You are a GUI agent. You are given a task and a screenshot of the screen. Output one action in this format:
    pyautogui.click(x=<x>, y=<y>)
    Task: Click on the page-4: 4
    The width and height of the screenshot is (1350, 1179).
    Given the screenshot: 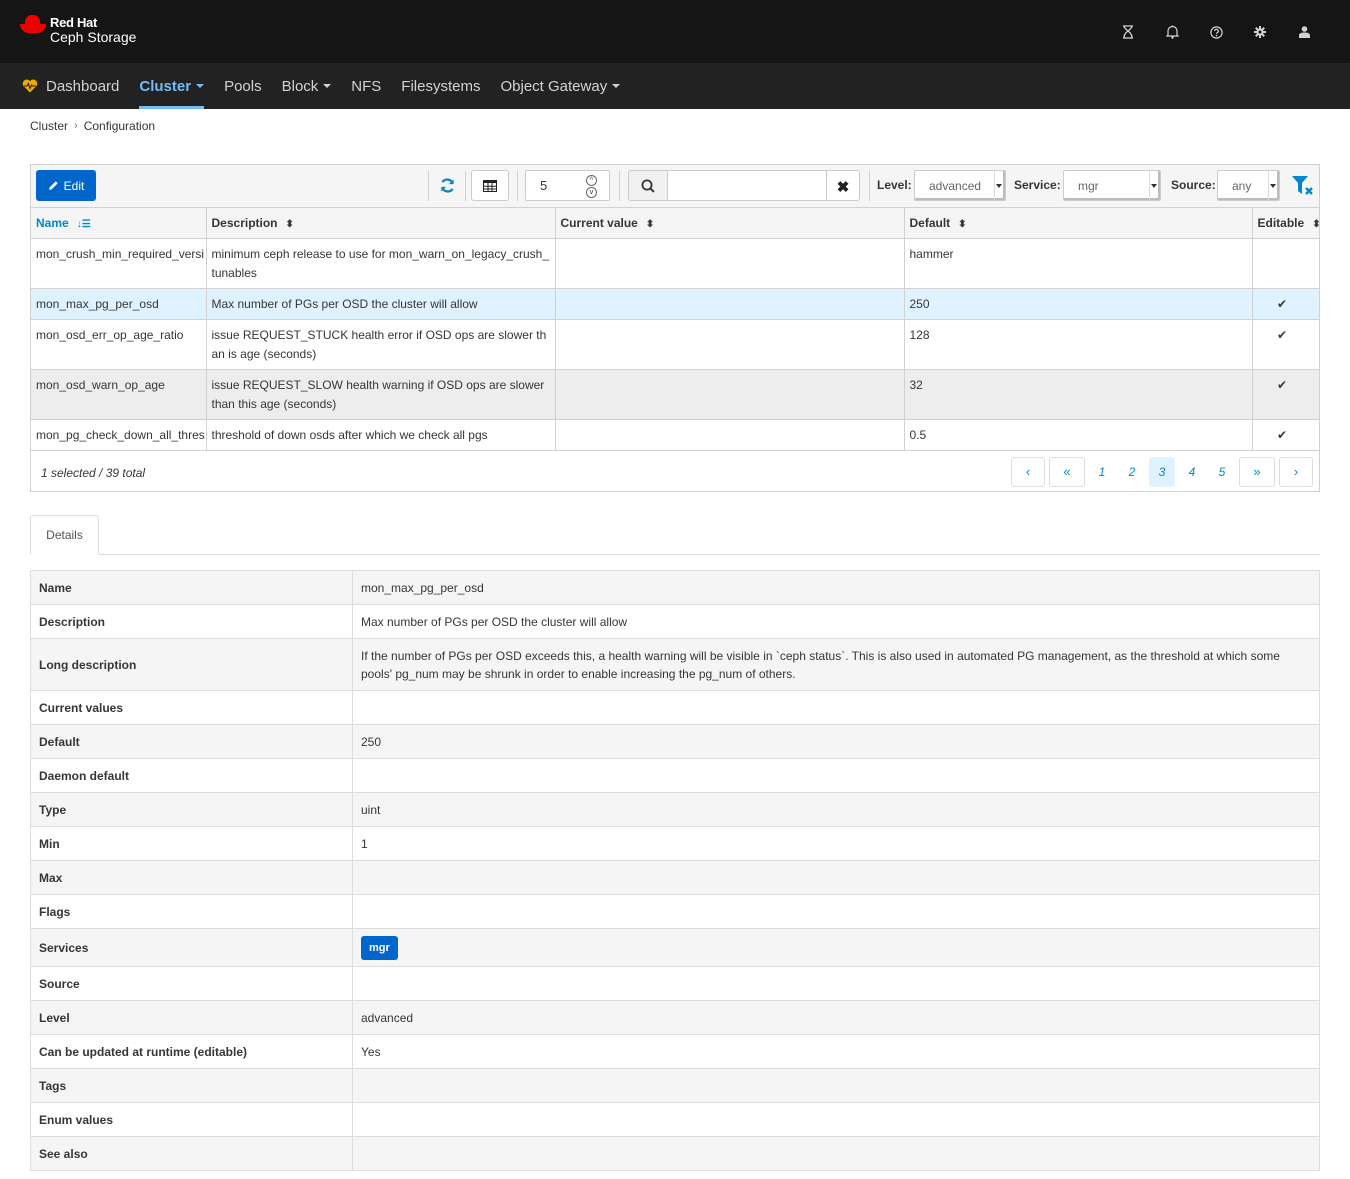 What is the action you would take?
    pyautogui.click(x=1192, y=472)
    